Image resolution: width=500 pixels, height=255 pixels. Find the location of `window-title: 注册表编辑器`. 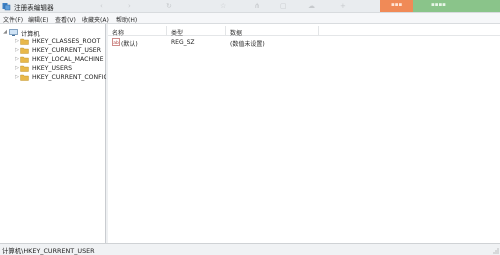

window-title: 注册表编辑器 is located at coordinates (34, 8).